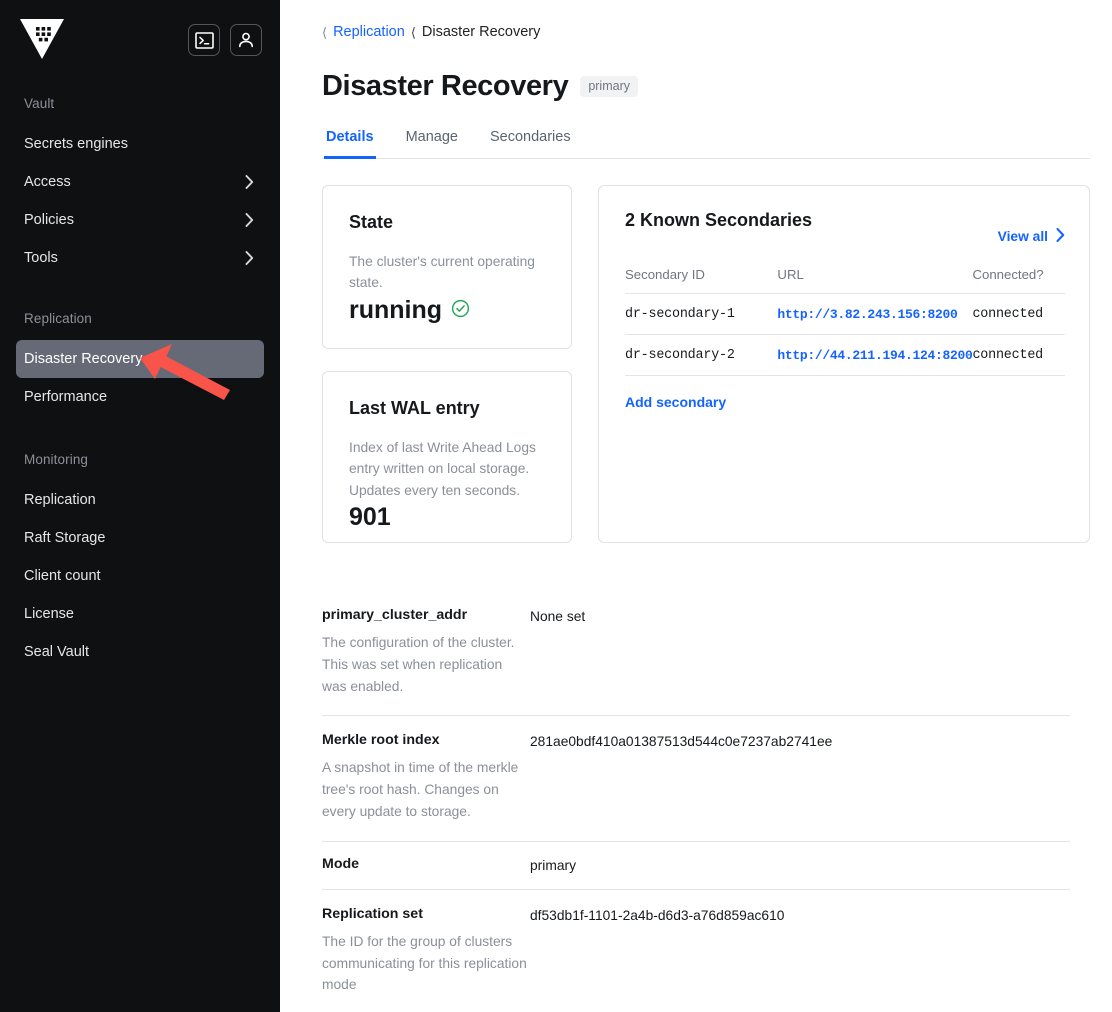  I want to click on secondary-url-link: http://44.211.194.124:8200, so click(874, 355).